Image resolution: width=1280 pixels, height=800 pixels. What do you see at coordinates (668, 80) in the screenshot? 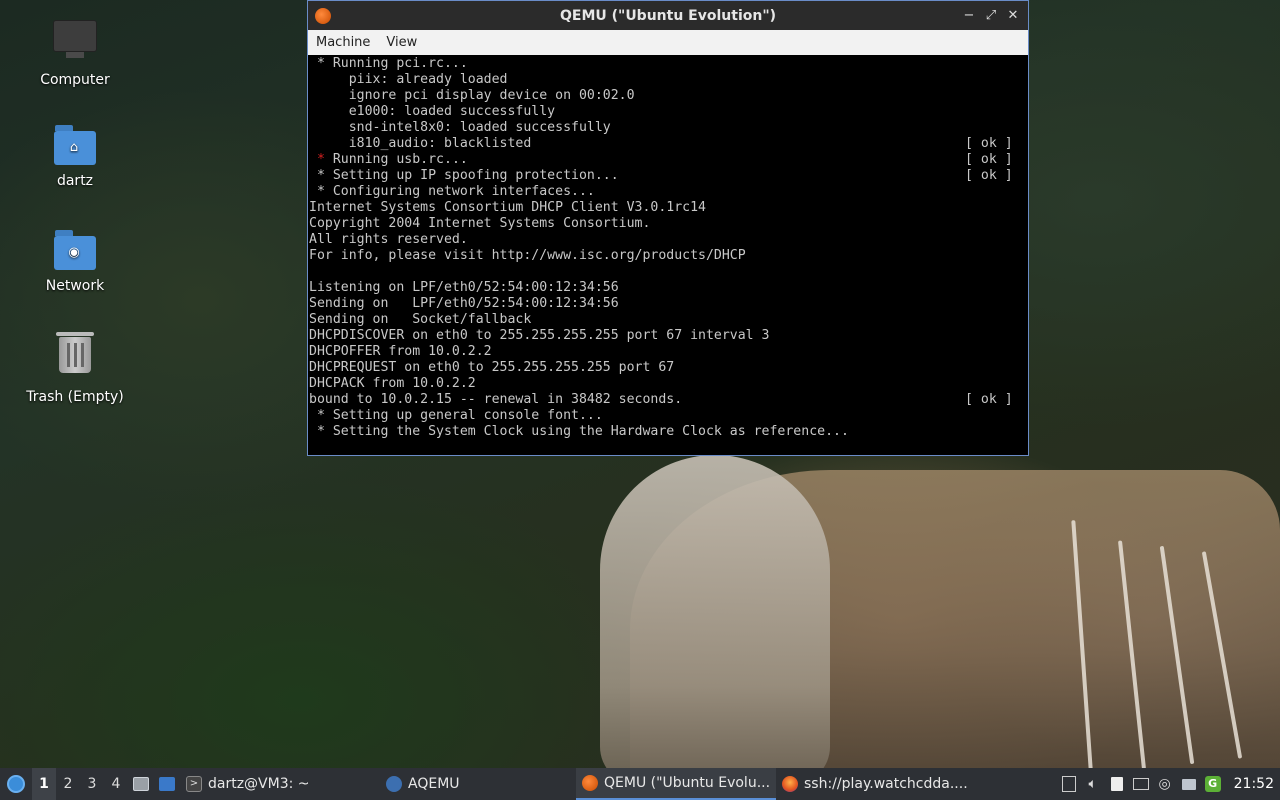
I see `console-line: piix: already loaded` at bounding box center [668, 80].